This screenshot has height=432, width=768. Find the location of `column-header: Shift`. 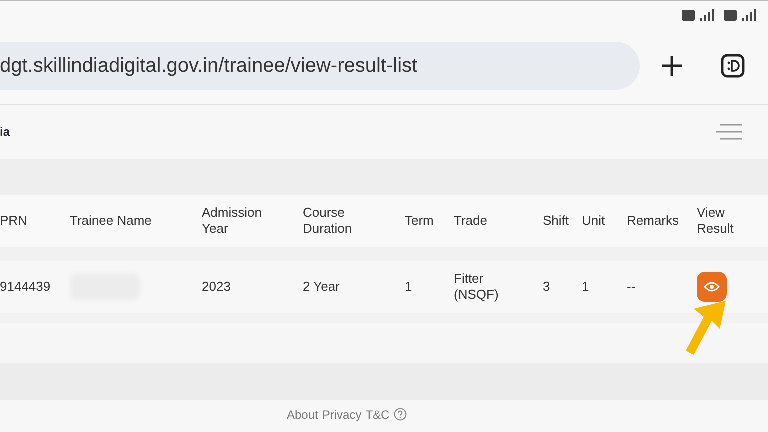

column-header: Shift is located at coordinates (556, 221).